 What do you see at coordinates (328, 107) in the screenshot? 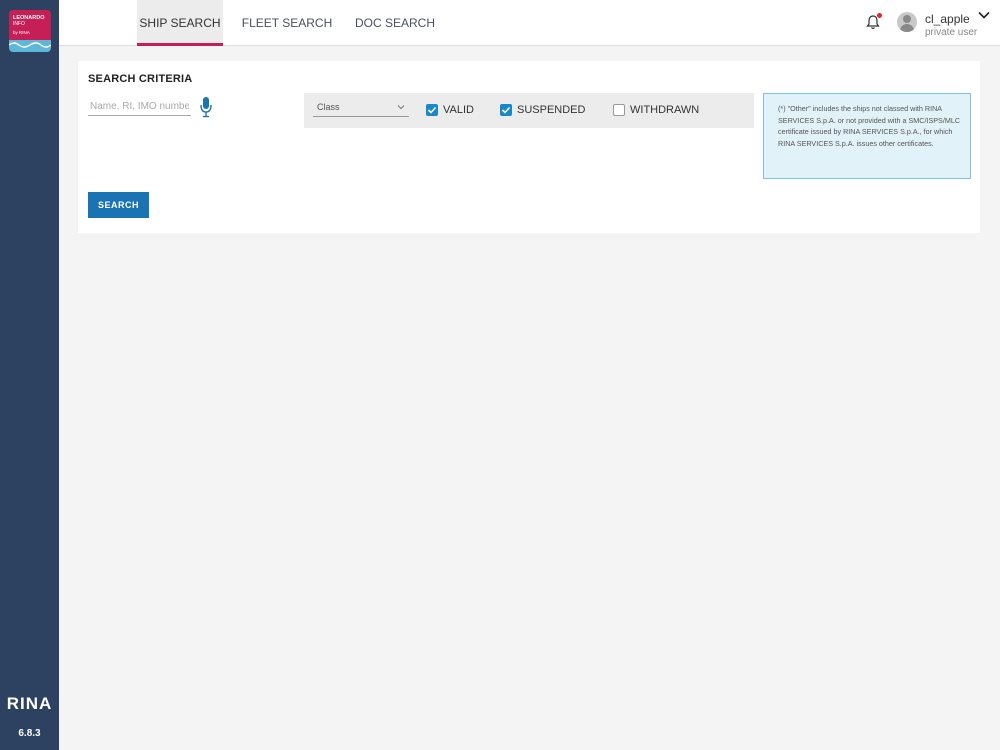
I see `class-select-value: Class` at bounding box center [328, 107].